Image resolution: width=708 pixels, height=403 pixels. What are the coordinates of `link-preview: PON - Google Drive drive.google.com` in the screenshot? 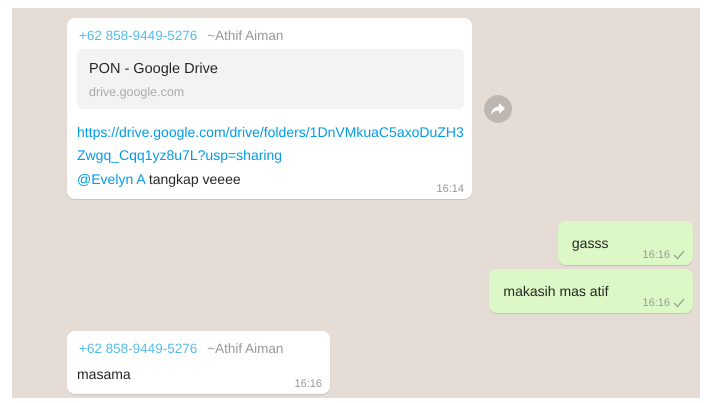 It's located at (270, 79).